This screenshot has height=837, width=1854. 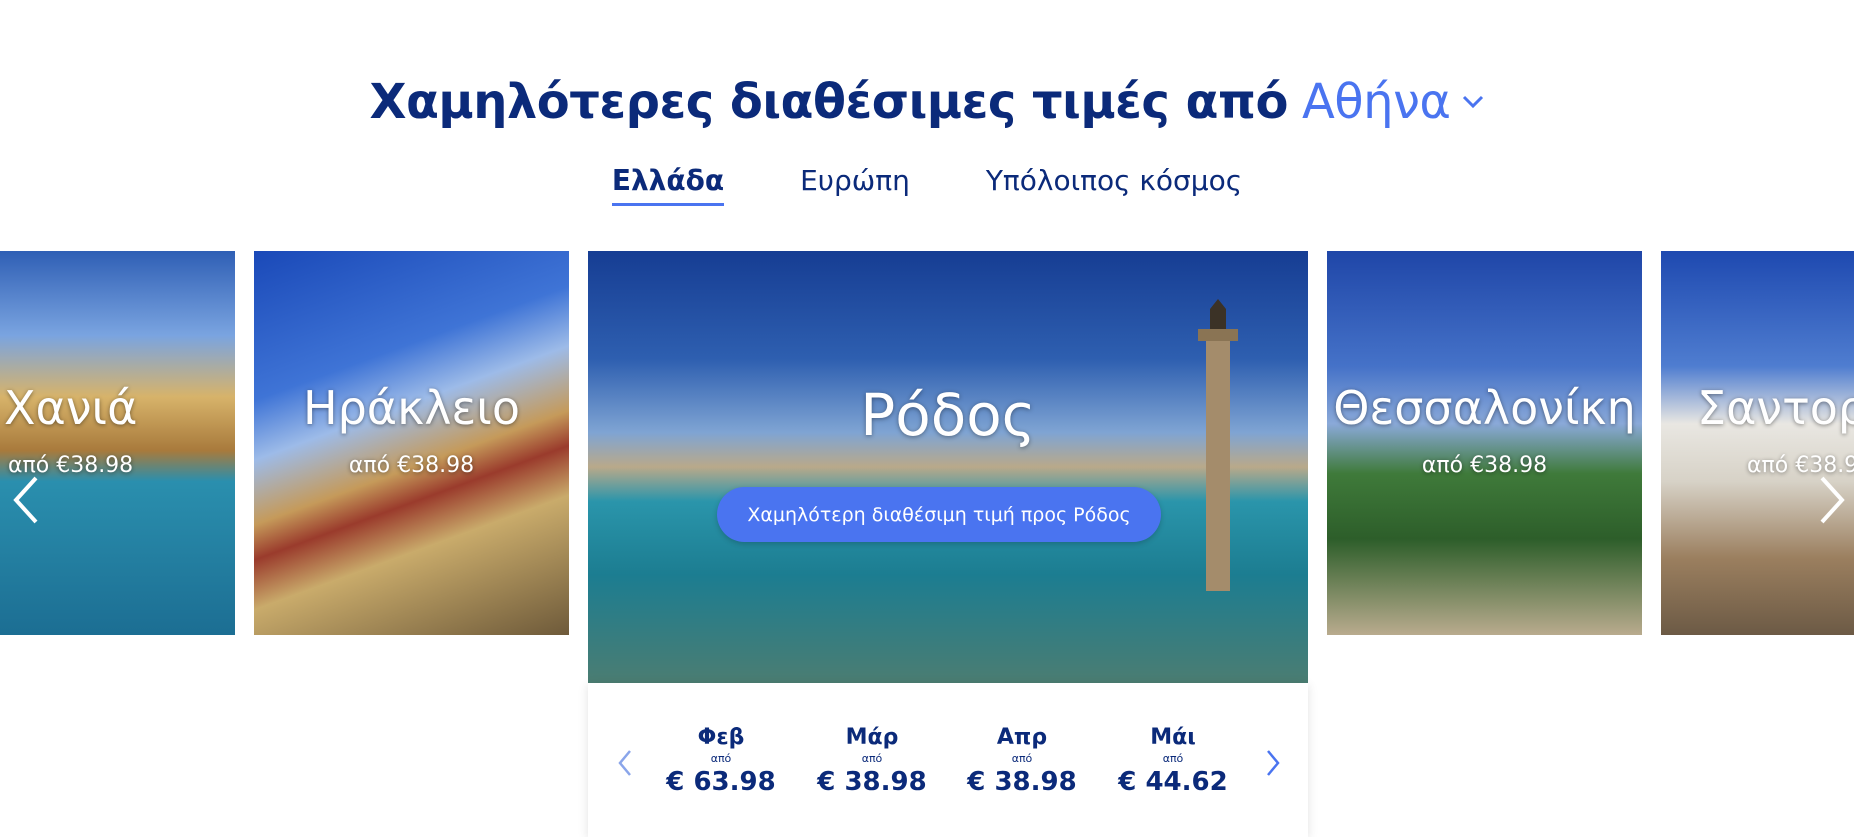 I want to click on chania-photo, so click(x=117, y=443).